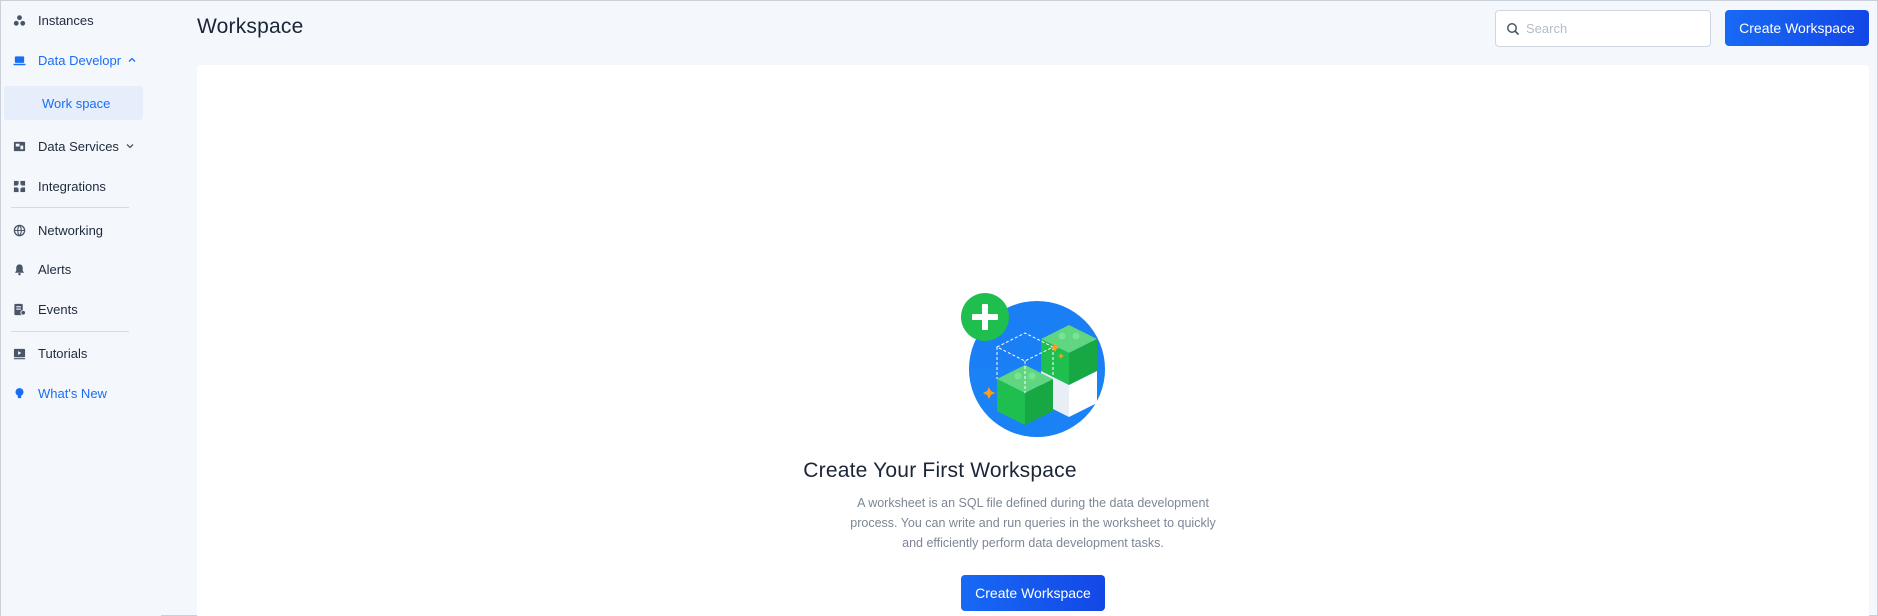 This screenshot has height=616, width=1878. Describe the element at coordinates (19, 269) in the screenshot. I see `bell-icon` at that location.